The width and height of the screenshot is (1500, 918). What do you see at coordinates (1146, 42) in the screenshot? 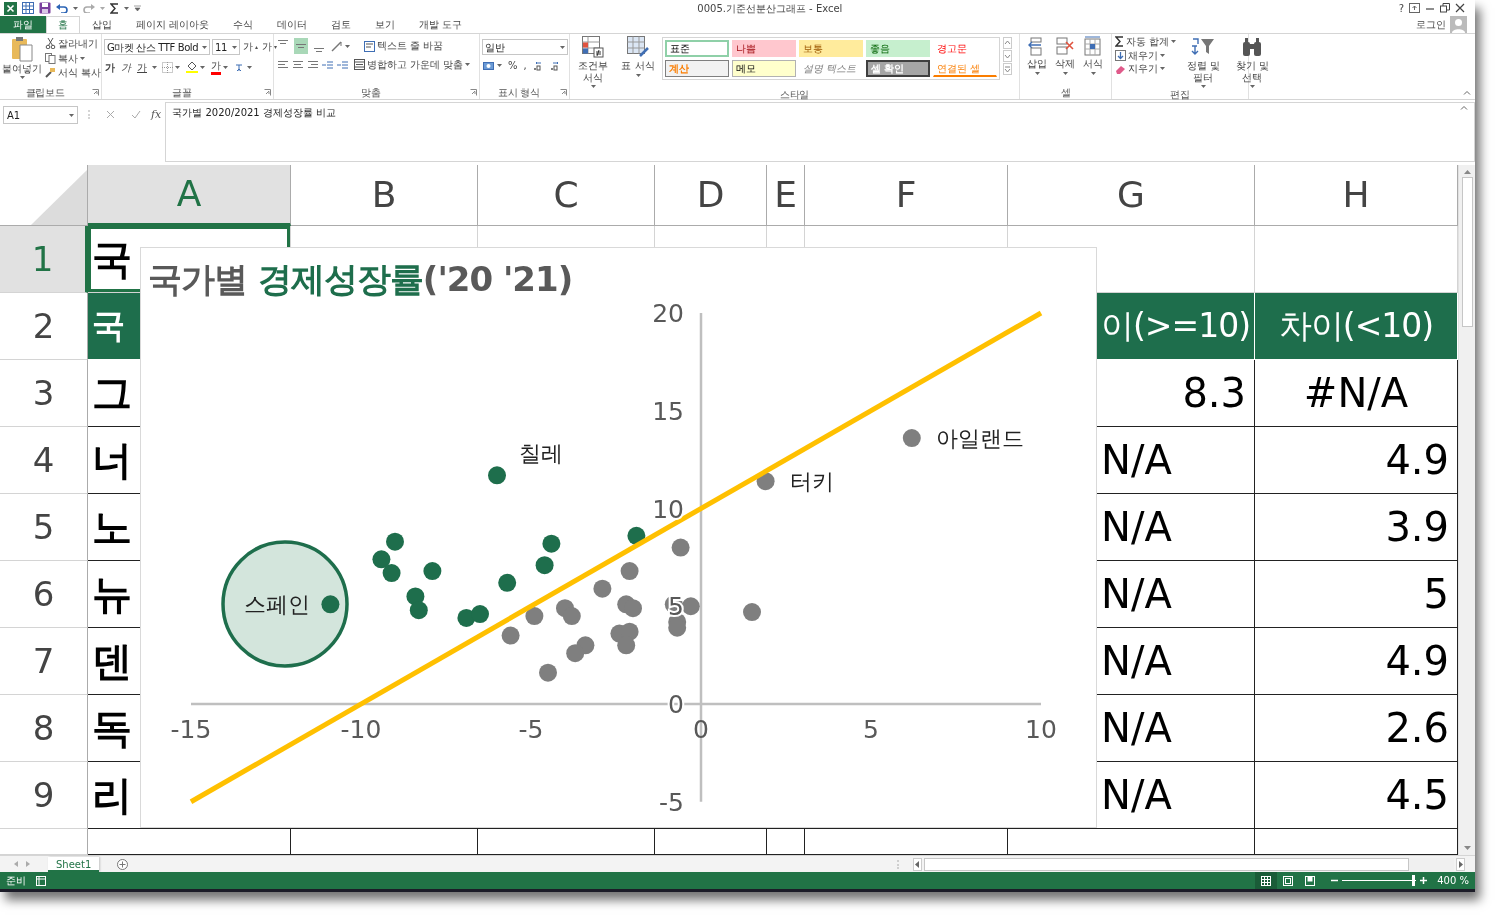
I see `editing-button: 자동 합계` at bounding box center [1146, 42].